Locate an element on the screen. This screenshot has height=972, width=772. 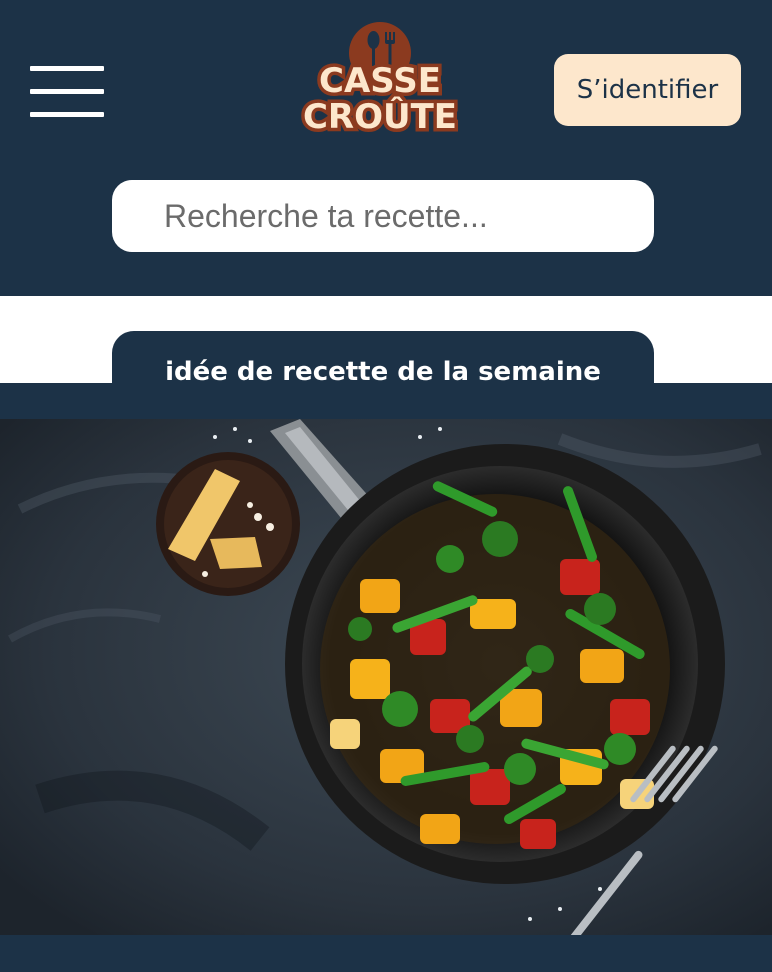
search-input is located at coordinates (394, 216).